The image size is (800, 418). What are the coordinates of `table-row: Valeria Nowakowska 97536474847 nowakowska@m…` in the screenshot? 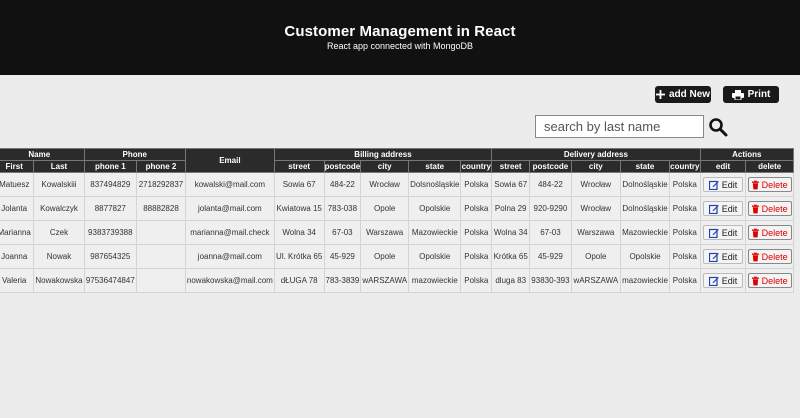 It's located at (397, 280).